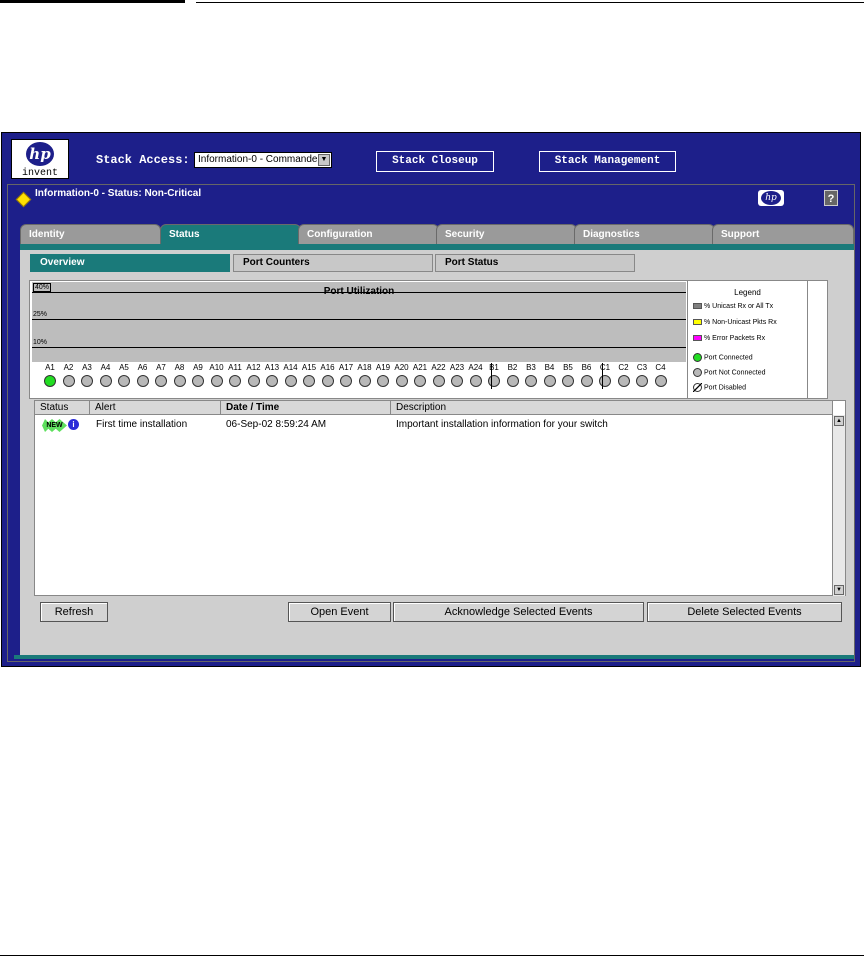 The width and height of the screenshot is (864, 958). What do you see at coordinates (235, 381) in the screenshot?
I see `port-indicator-a11` at bounding box center [235, 381].